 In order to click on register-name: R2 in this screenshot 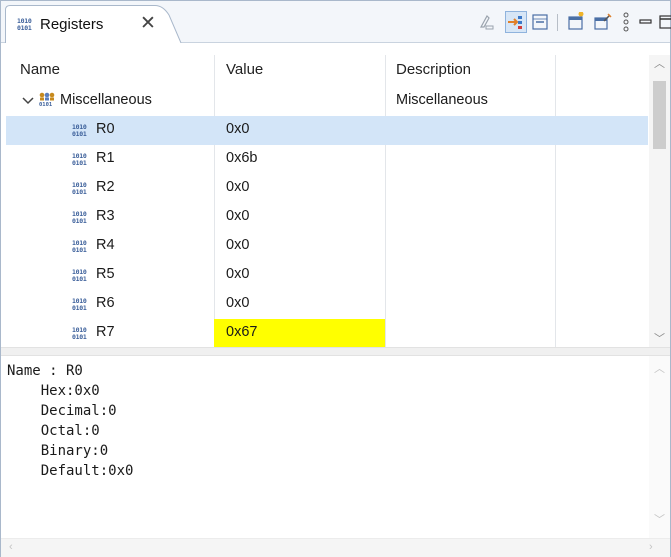, I will do `click(105, 187)`.